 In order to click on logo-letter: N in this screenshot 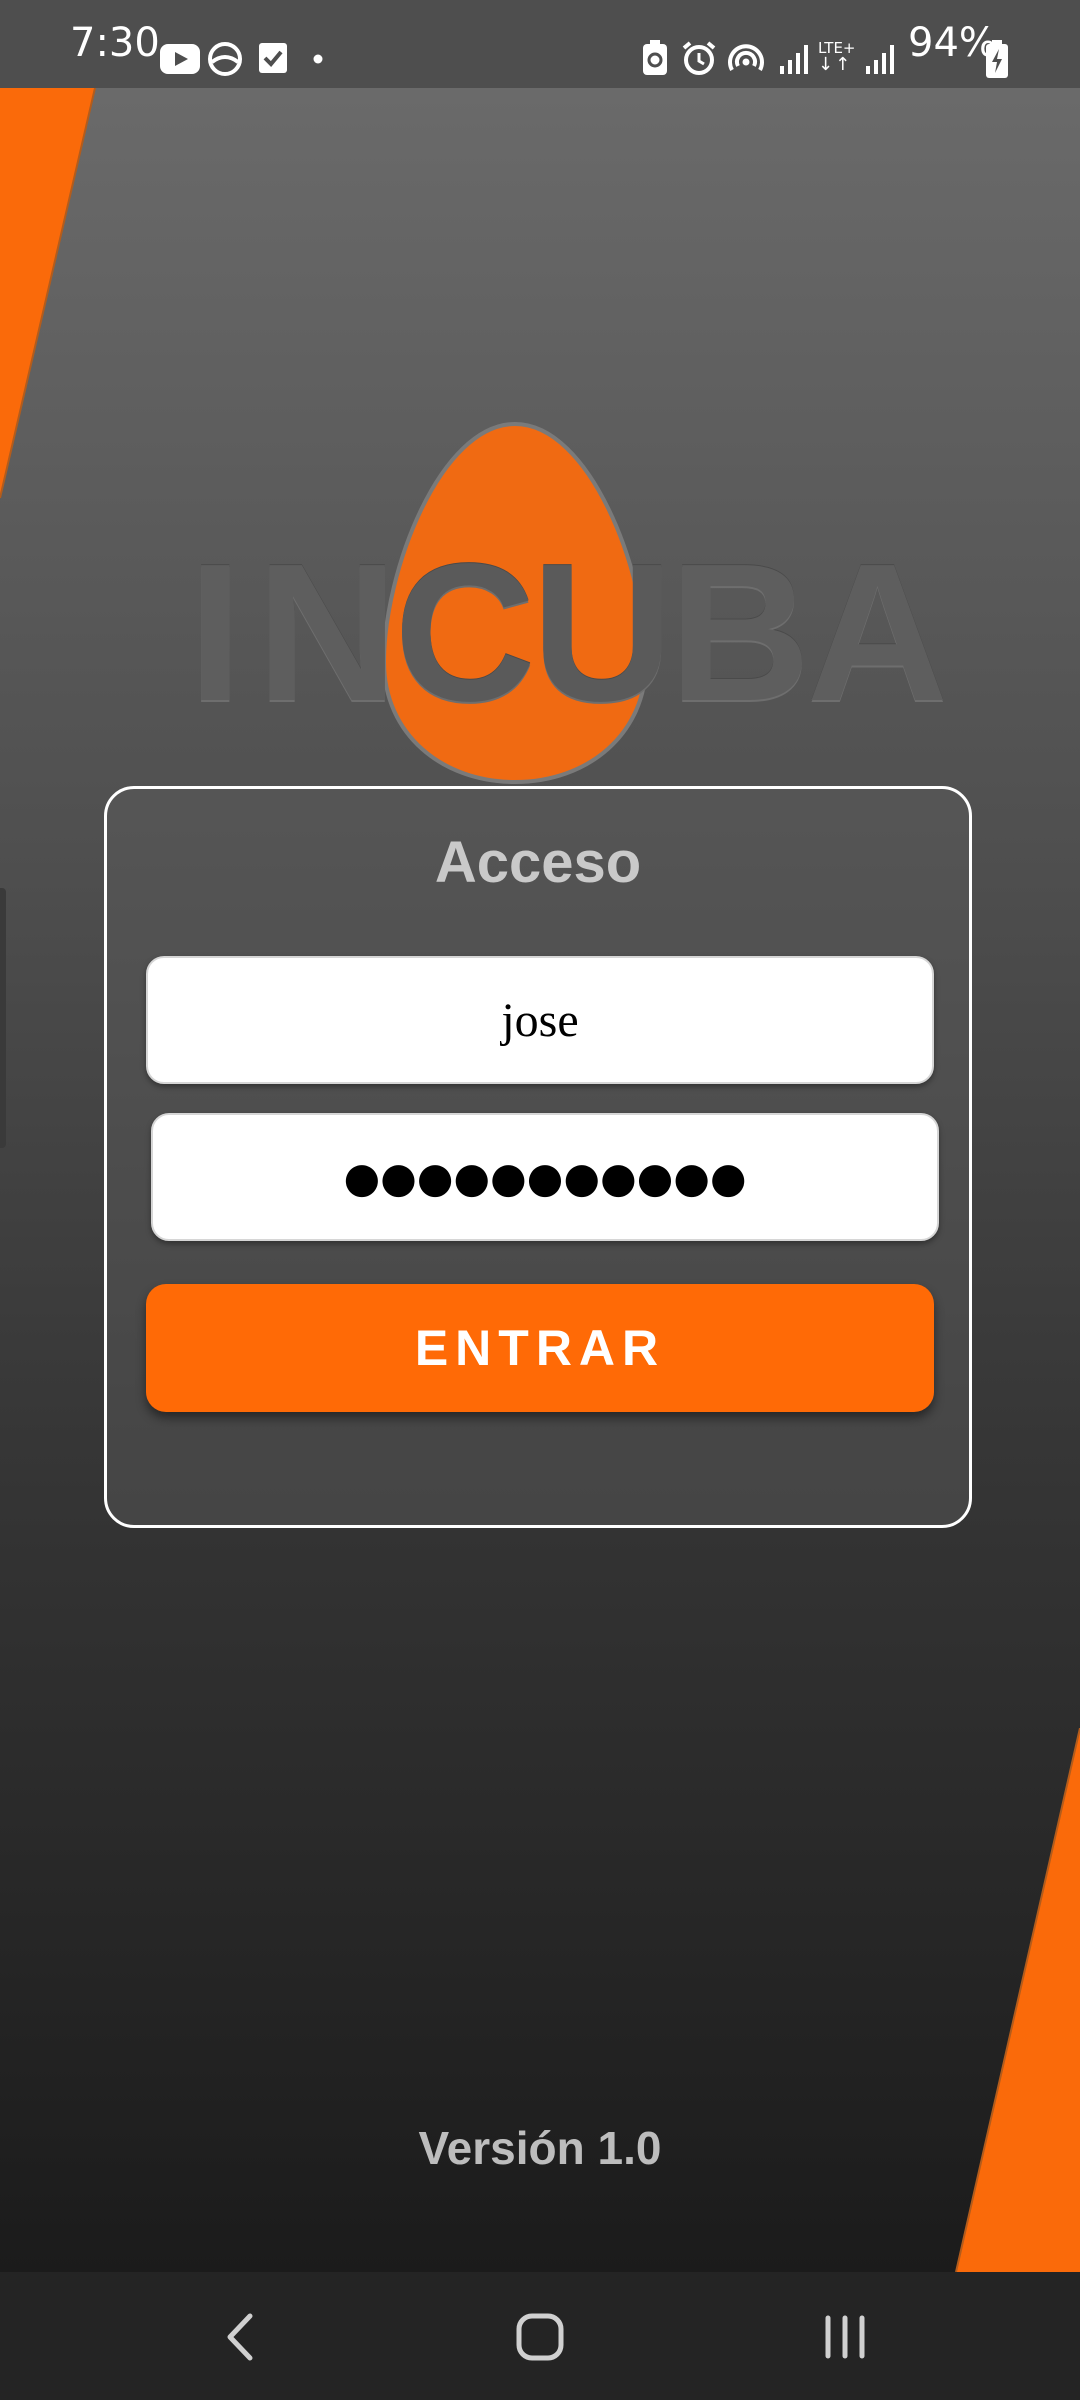, I will do `click(327, 632)`.